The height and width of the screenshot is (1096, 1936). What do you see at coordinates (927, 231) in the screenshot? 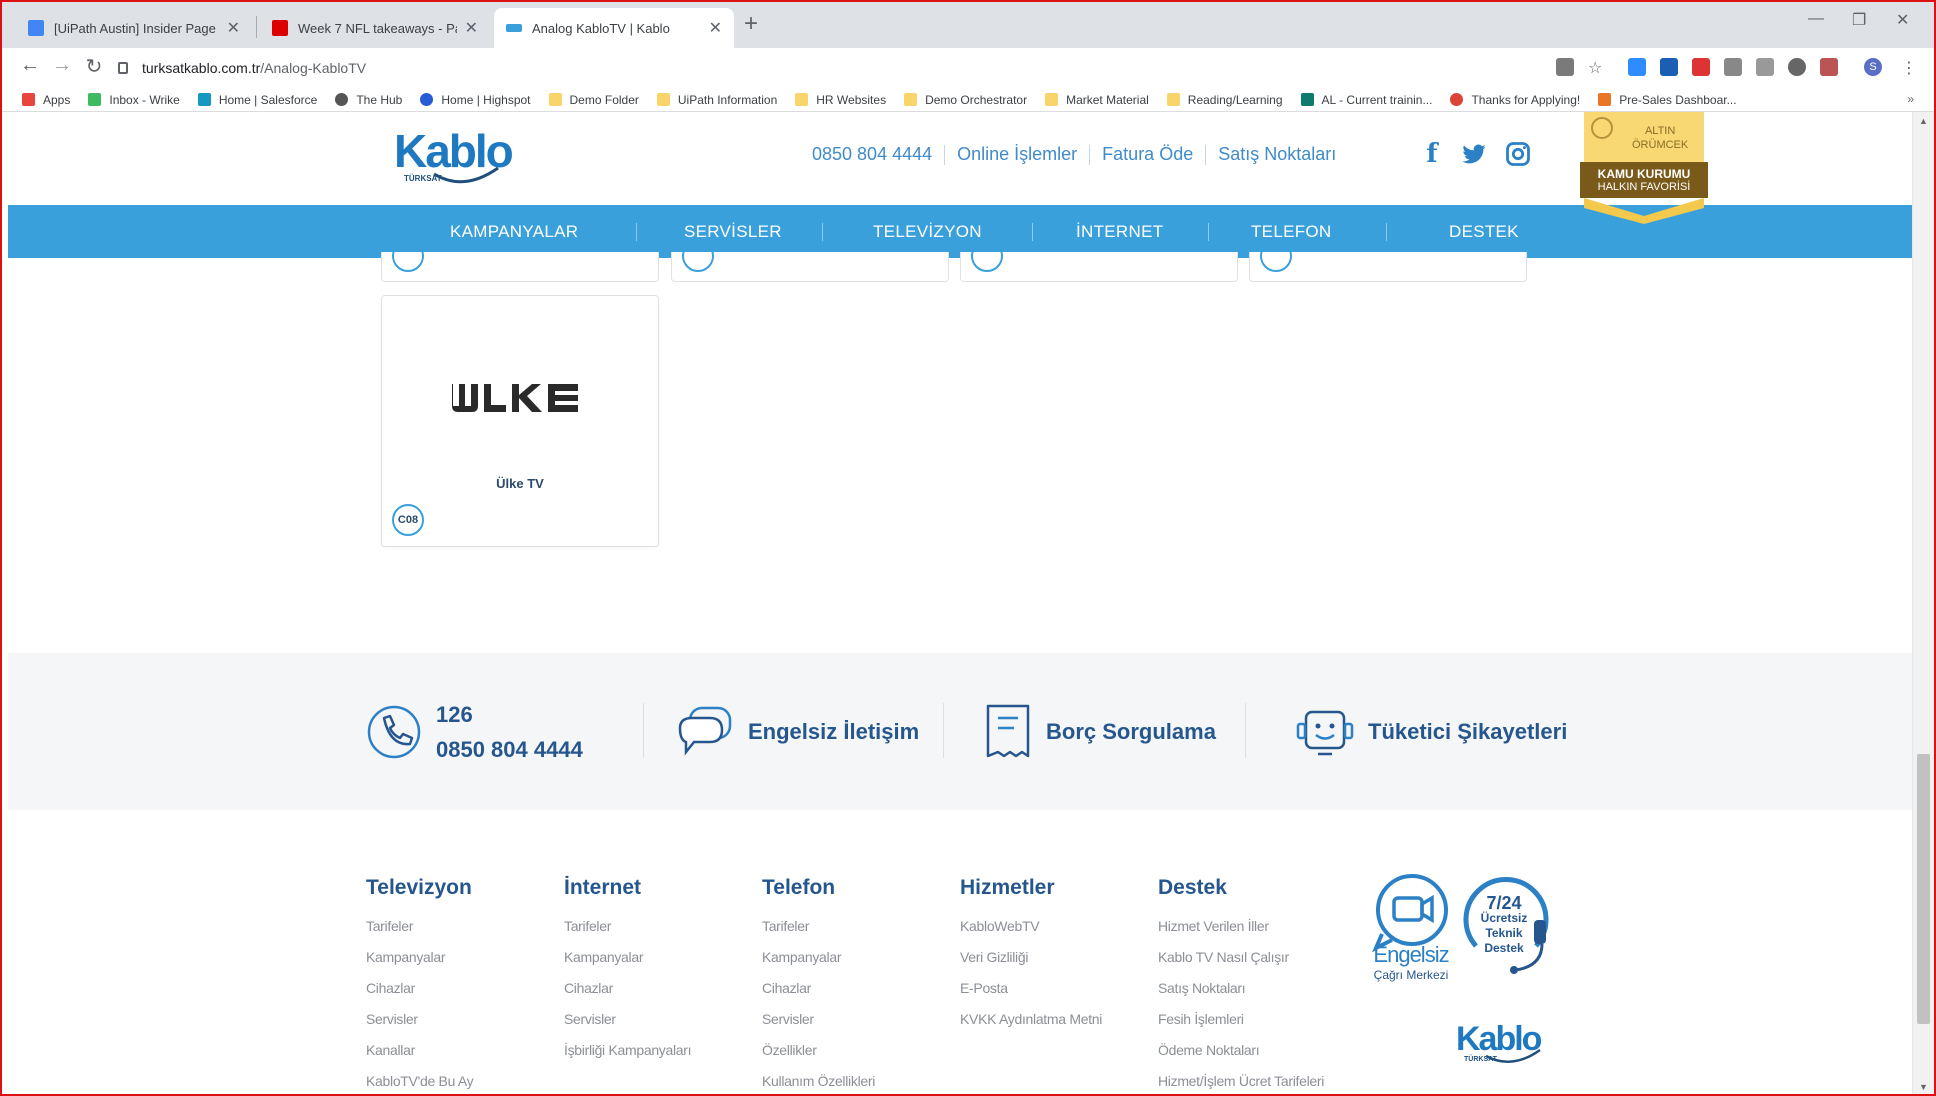
I see `nav-televizyon: TELEVİZYON` at bounding box center [927, 231].